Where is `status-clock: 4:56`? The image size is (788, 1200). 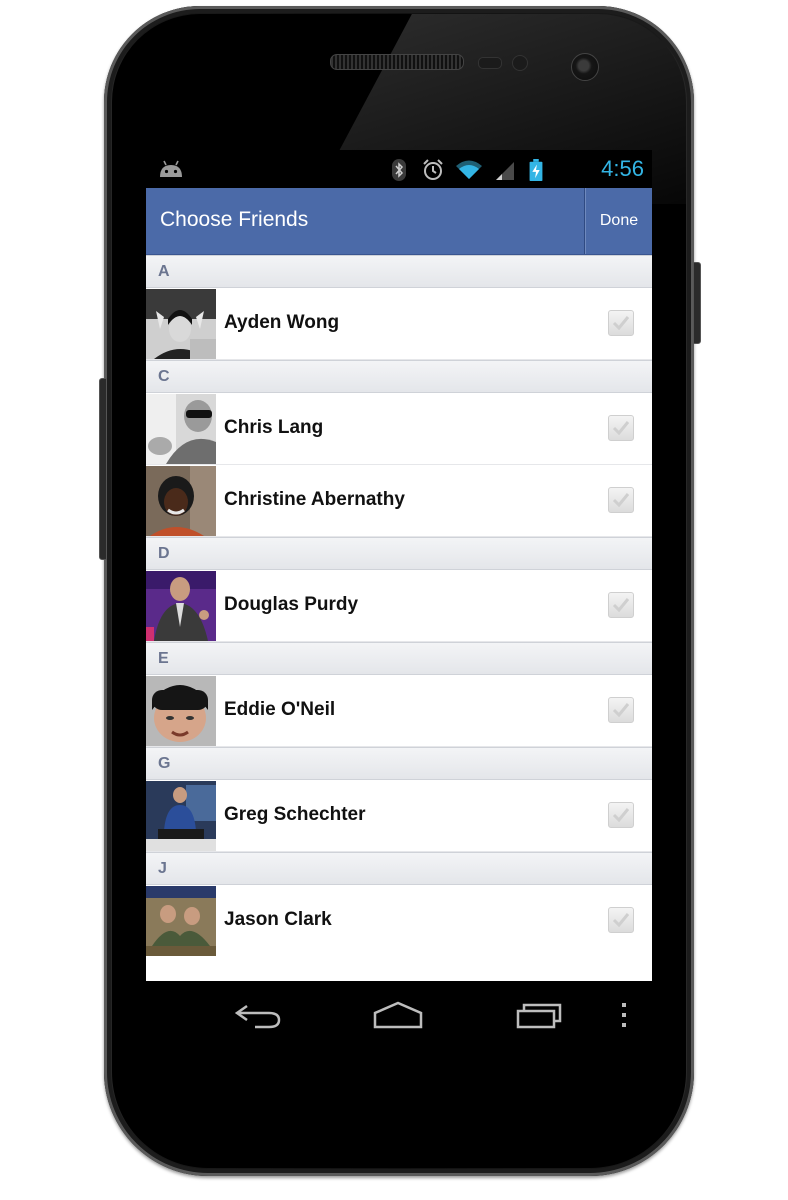 status-clock: 4:56 is located at coordinates (622, 168).